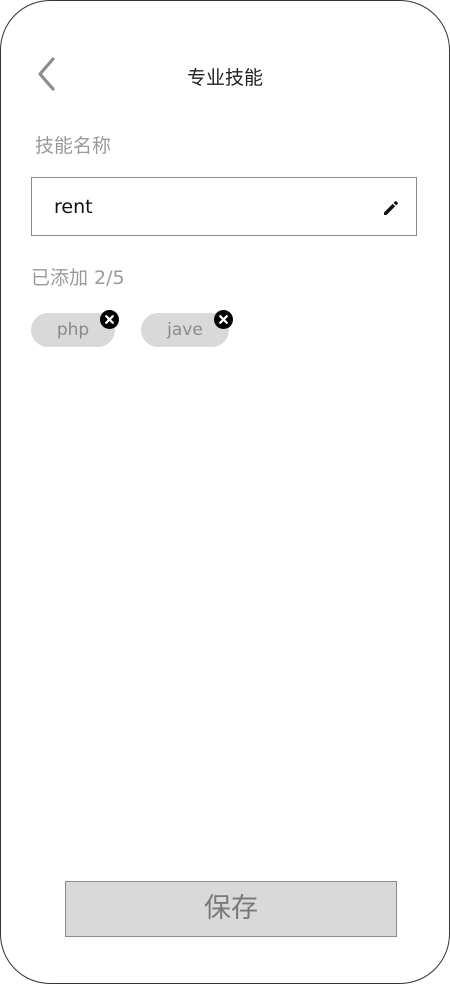  I want to click on added-count: 已添加 2/5, so click(81, 276).